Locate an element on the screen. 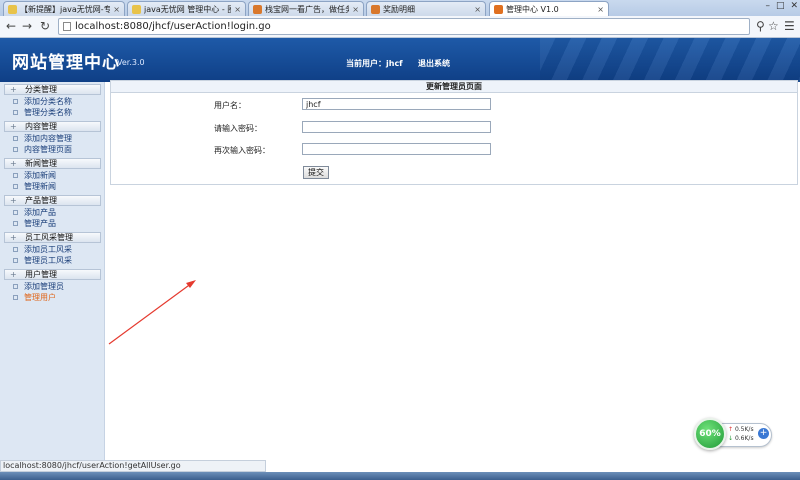  sidebar-link: 内容管理页面 is located at coordinates (52, 149).